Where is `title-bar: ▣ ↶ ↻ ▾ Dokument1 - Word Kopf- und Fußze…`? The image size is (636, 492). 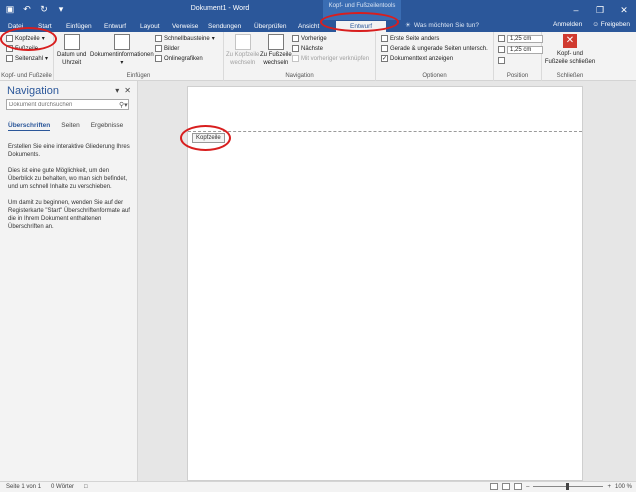 title-bar: ▣ ↶ ↻ ▾ Dokument1 - Word Kopf- und Fußze… is located at coordinates (318, 10).